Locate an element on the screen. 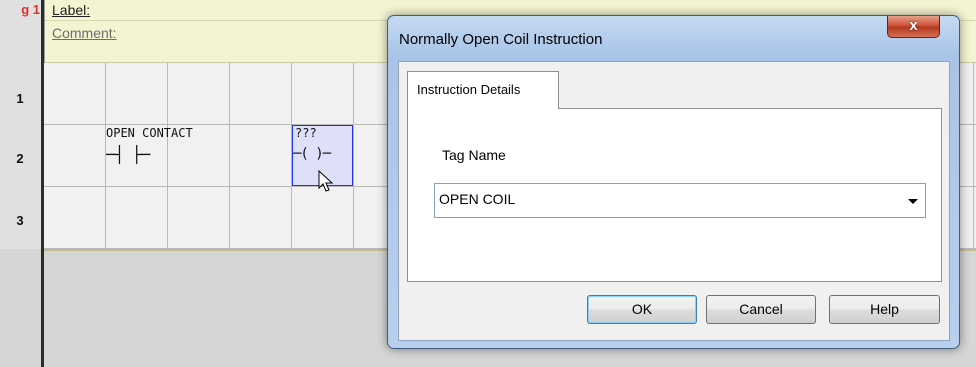  contact-tag-label: OPEN CONTACT is located at coordinates (149, 133).